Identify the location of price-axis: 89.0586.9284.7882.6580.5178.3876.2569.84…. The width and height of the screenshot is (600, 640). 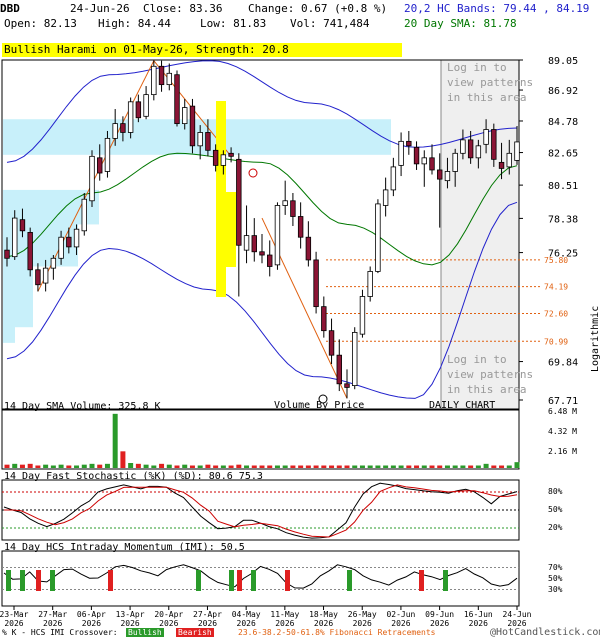
(548, 231).